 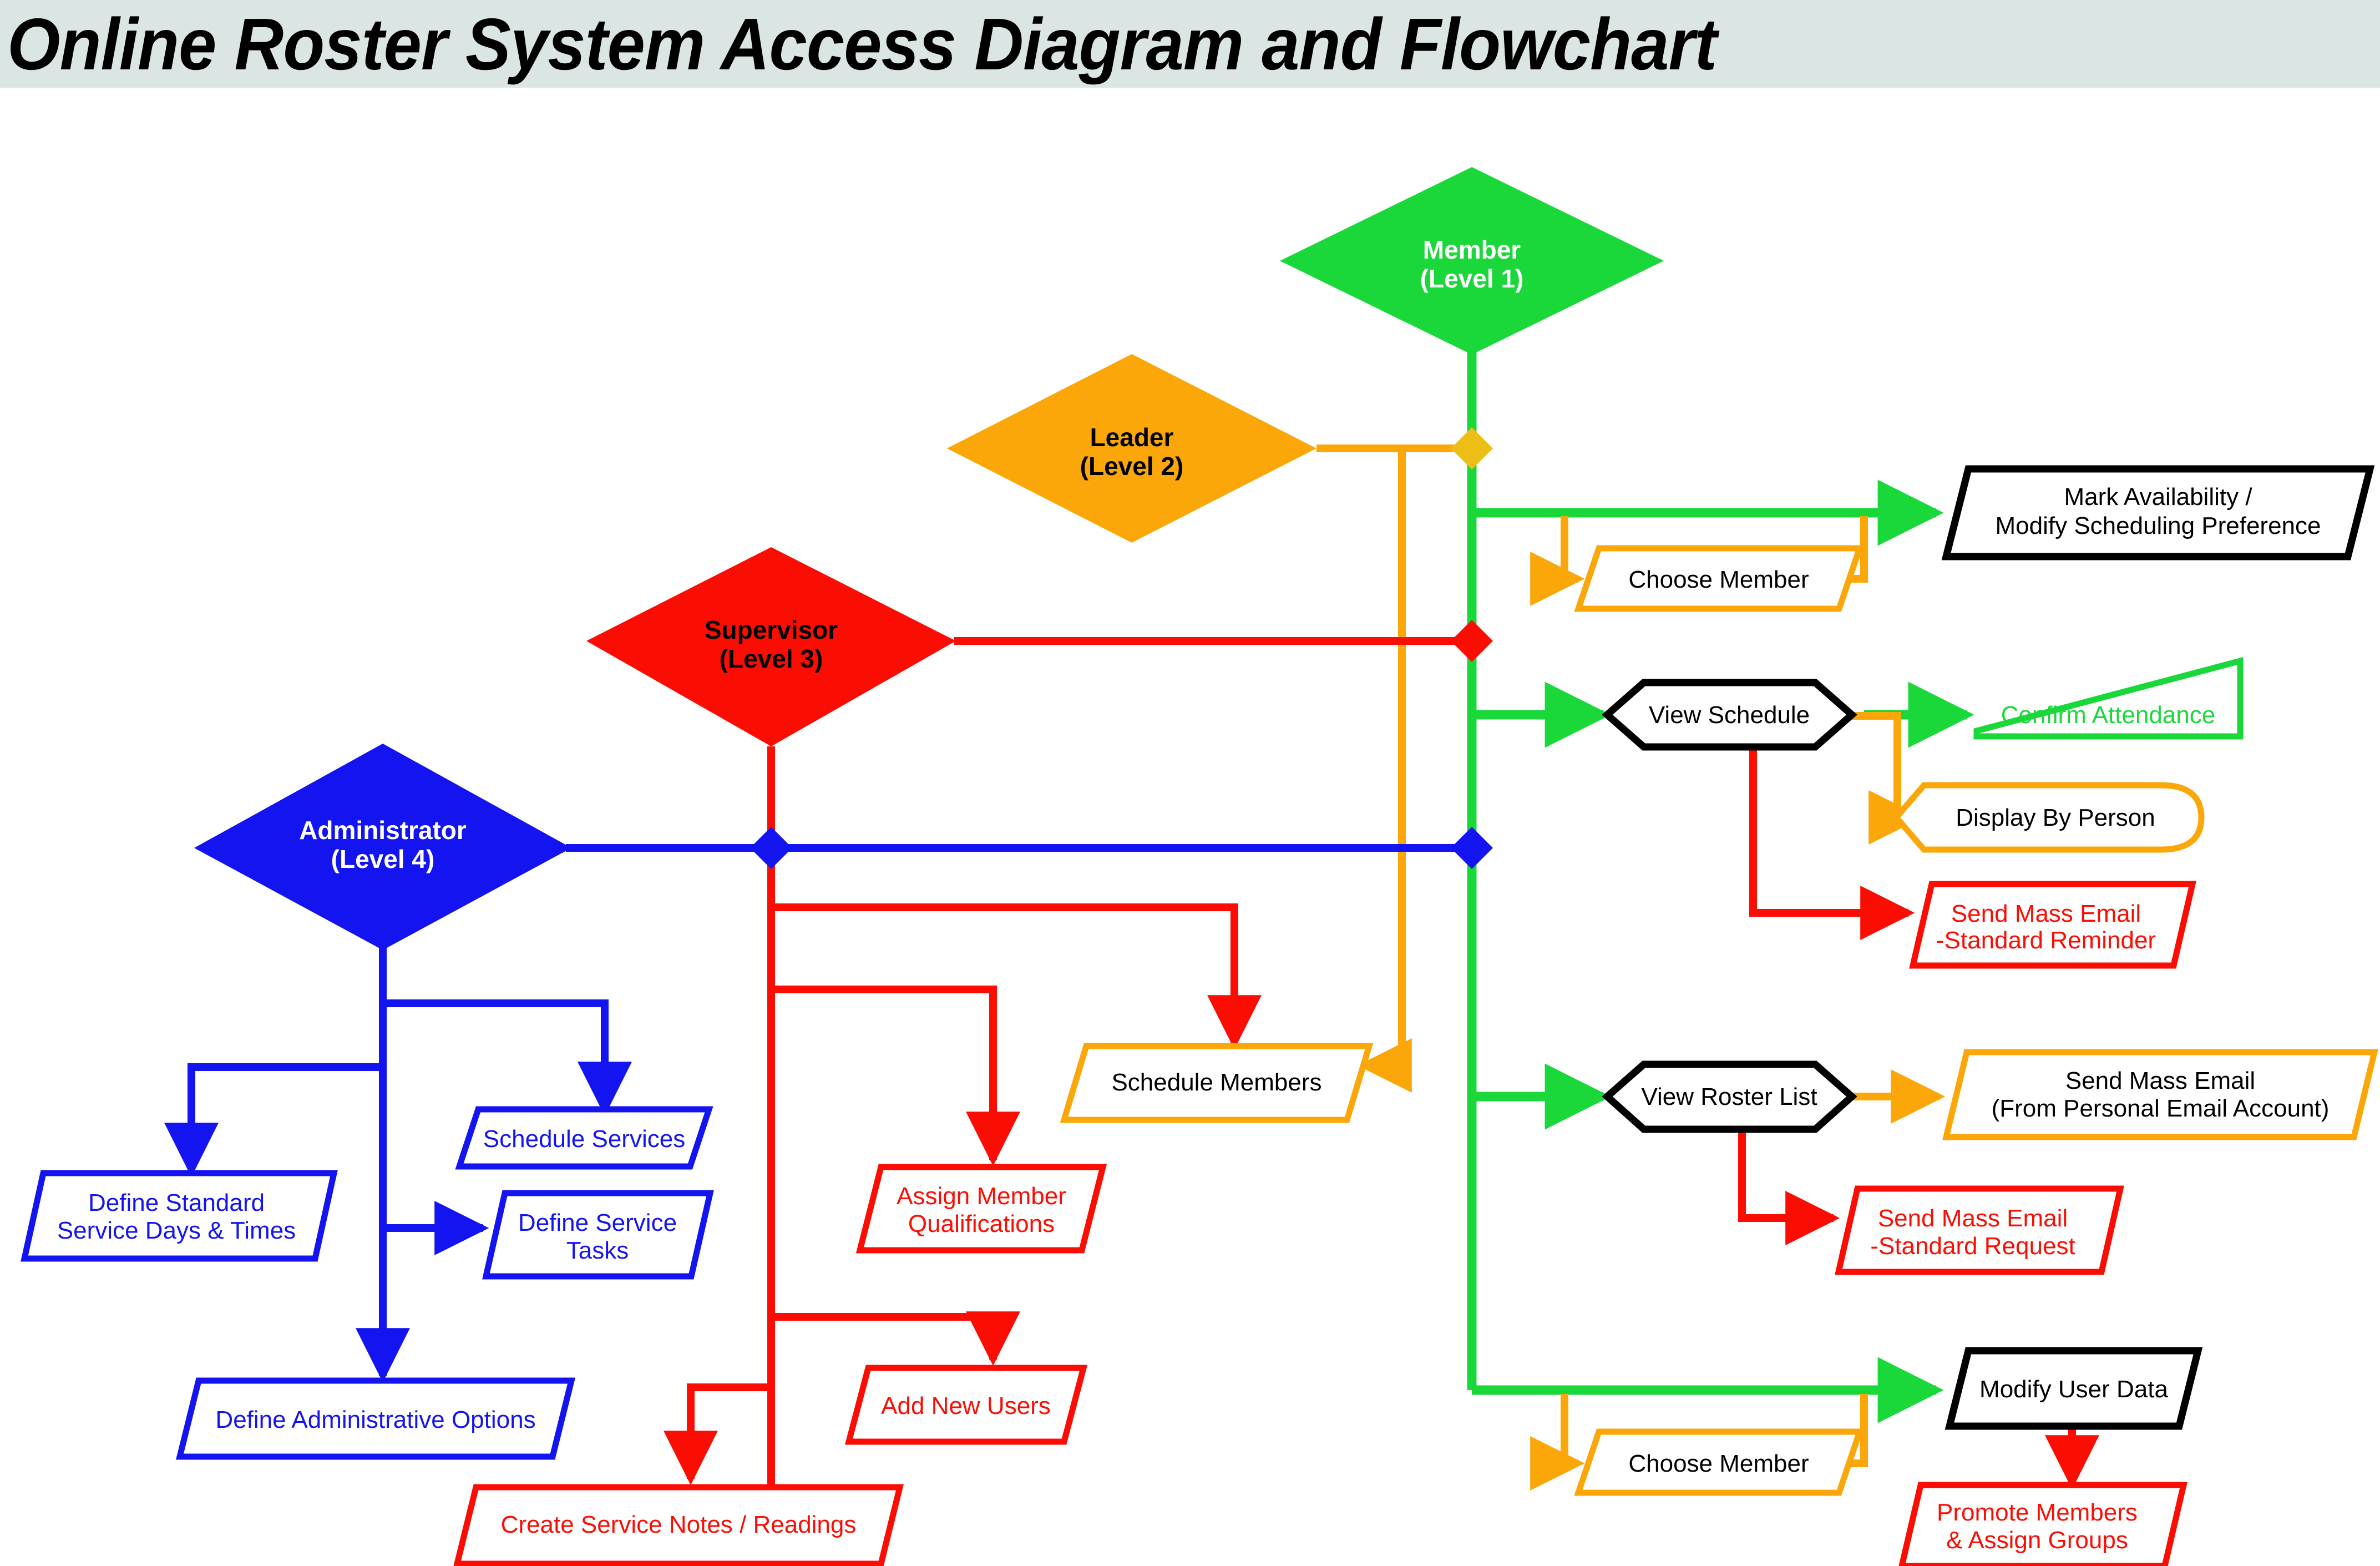 What do you see at coordinates (1472, 641) in the screenshot?
I see `junction-supervisor-marker` at bounding box center [1472, 641].